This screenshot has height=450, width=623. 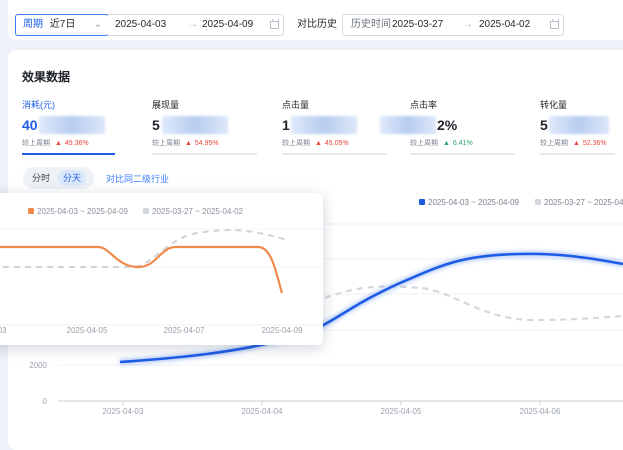 I want to click on tooltip-x-tick: 03, so click(x=3, y=330).